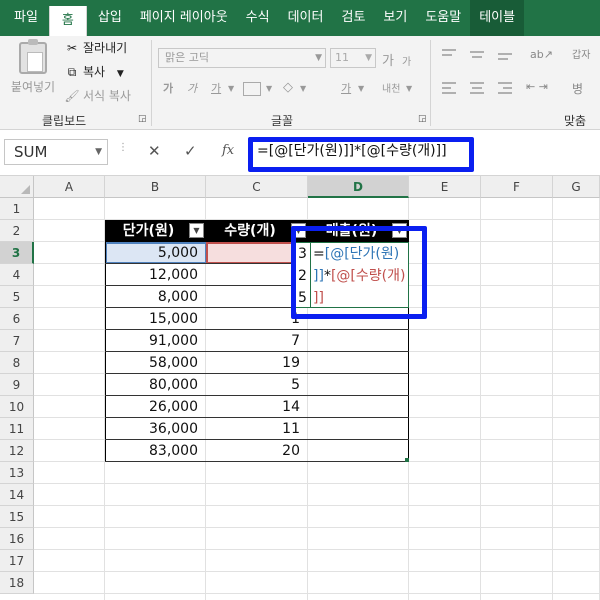 This screenshot has width=600, height=600. Describe the element at coordinates (497, 18) in the screenshot. I see `tab-table-design: 테이블` at that location.